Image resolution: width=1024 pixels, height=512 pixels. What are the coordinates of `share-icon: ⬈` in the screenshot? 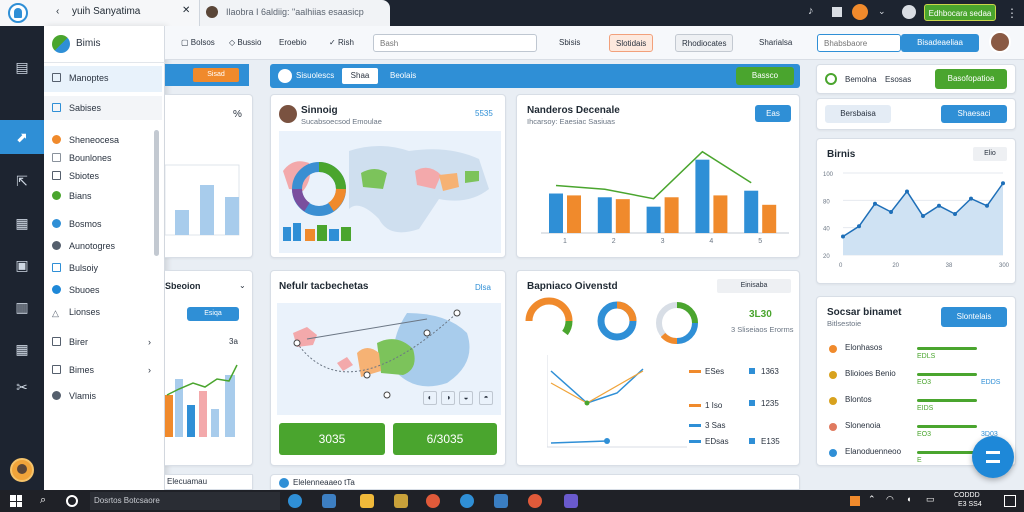 It's located at (22, 137).